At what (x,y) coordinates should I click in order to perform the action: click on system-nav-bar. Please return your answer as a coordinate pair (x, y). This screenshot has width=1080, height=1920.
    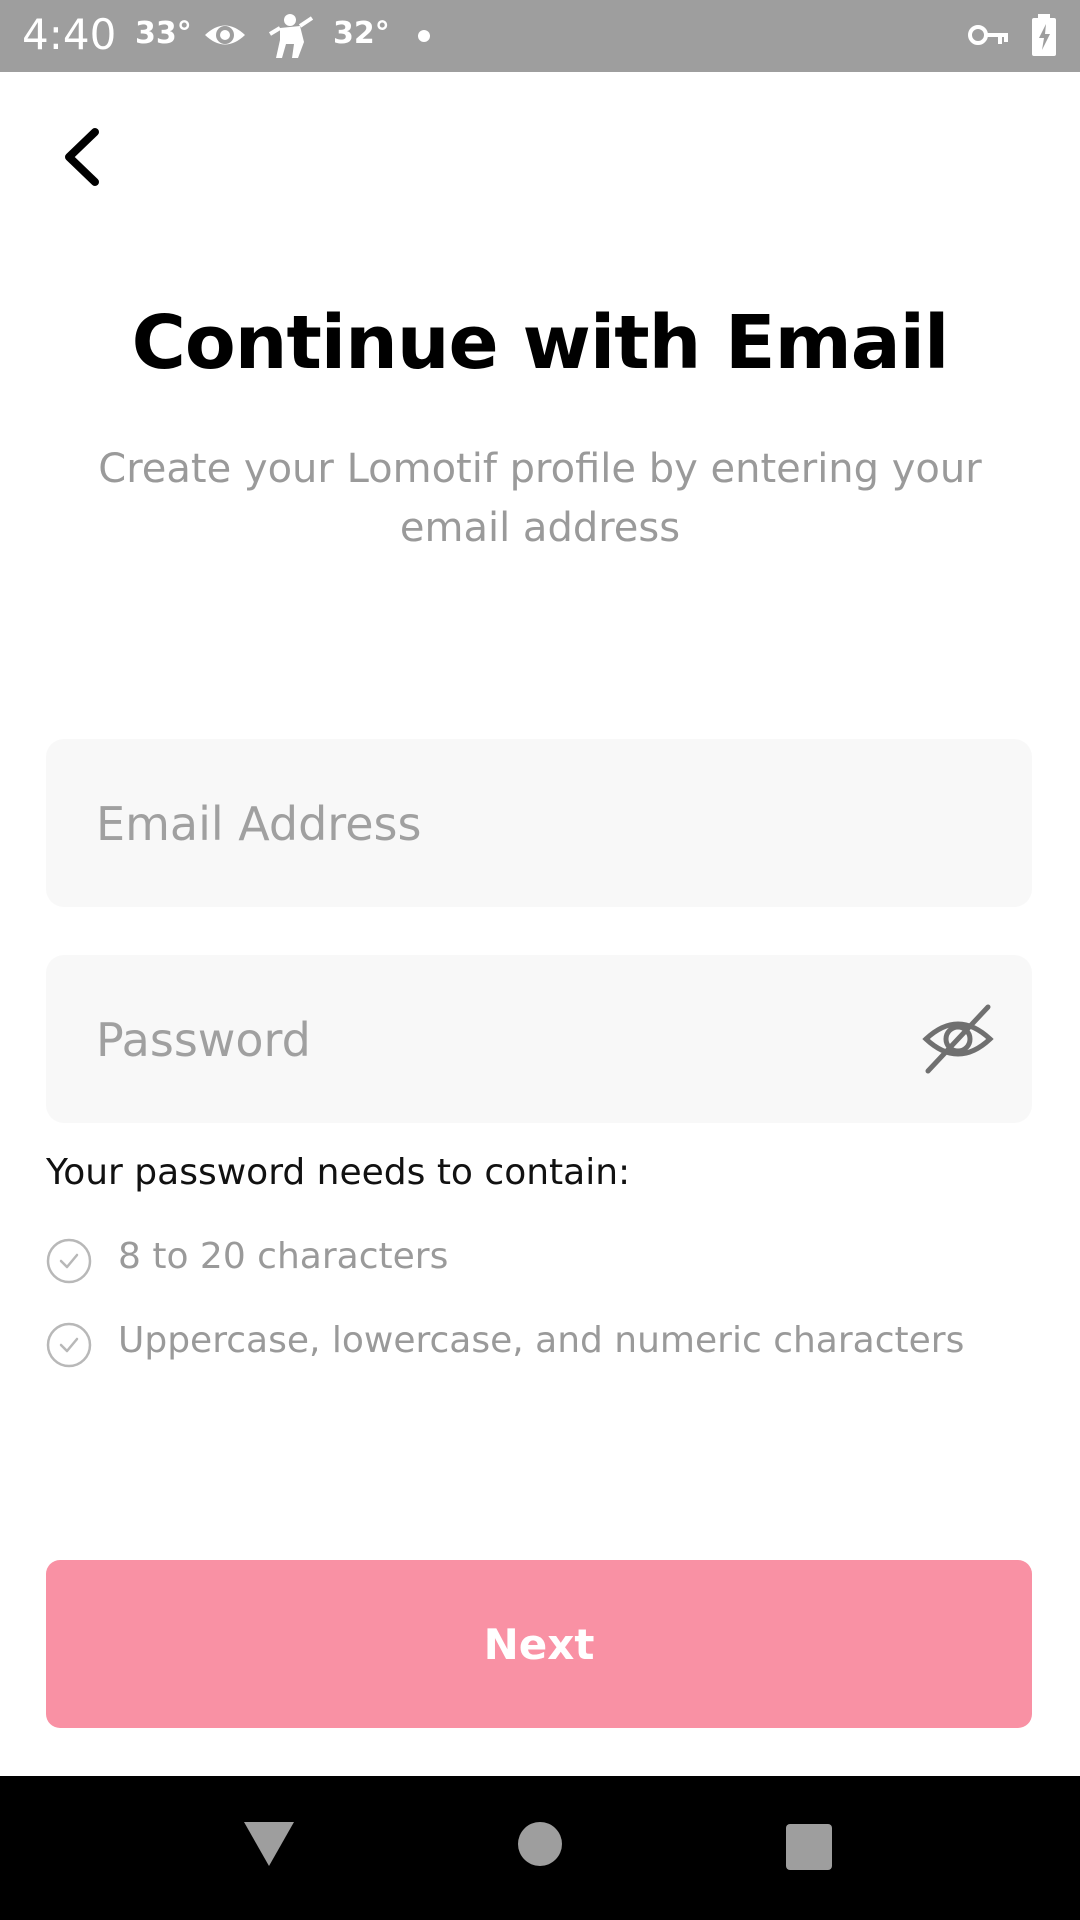
    Looking at the image, I should click on (540, 1848).